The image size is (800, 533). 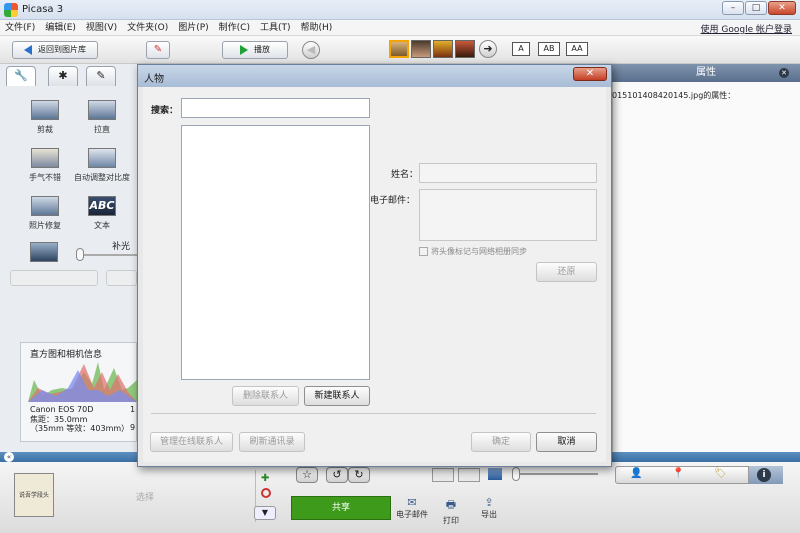 What do you see at coordinates (423, 251) in the screenshot?
I see `sync-checkbox` at bounding box center [423, 251].